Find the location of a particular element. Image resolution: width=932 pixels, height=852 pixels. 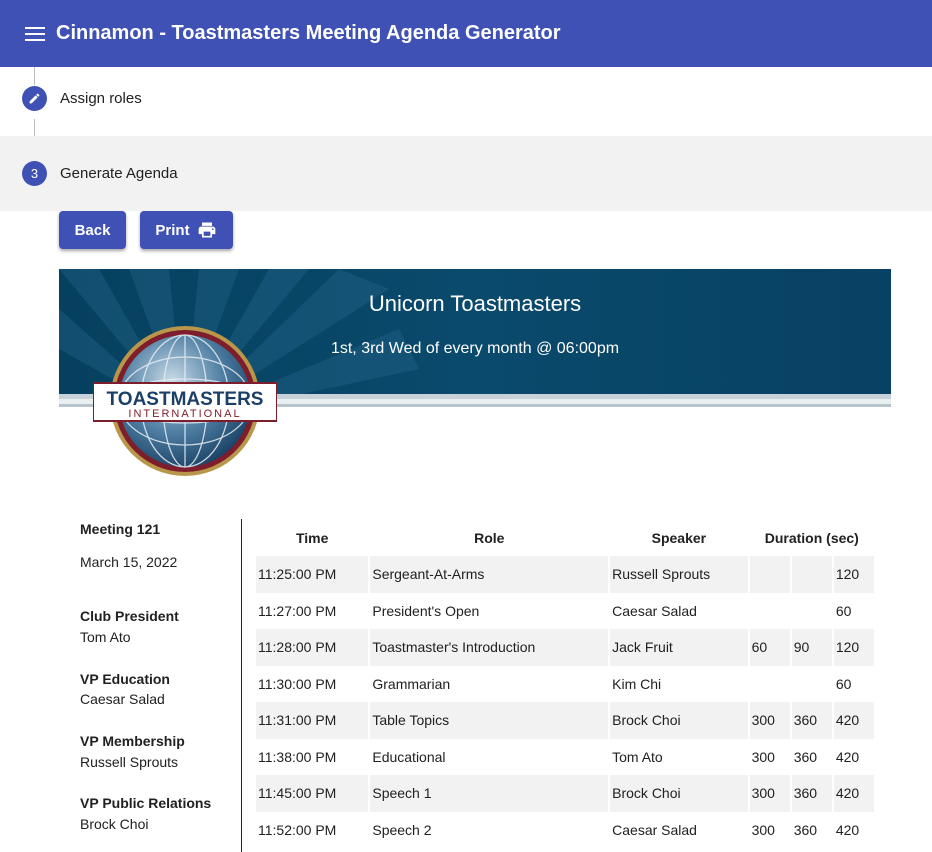

cell-time: 11:38:00 PM is located at coordinates (297, 756).